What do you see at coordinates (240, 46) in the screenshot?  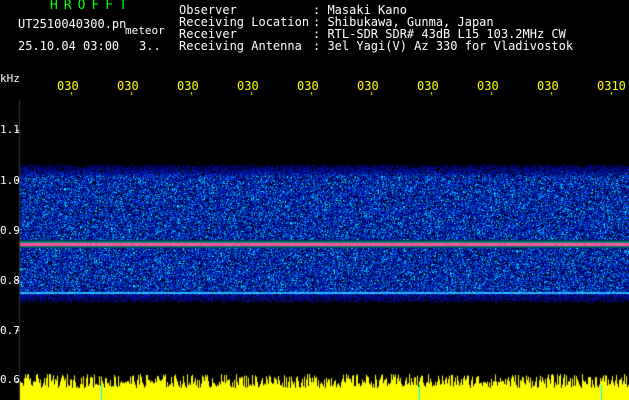 I see `info-label-antenna: Receiving Antenna` at bounding box center [240, 46].